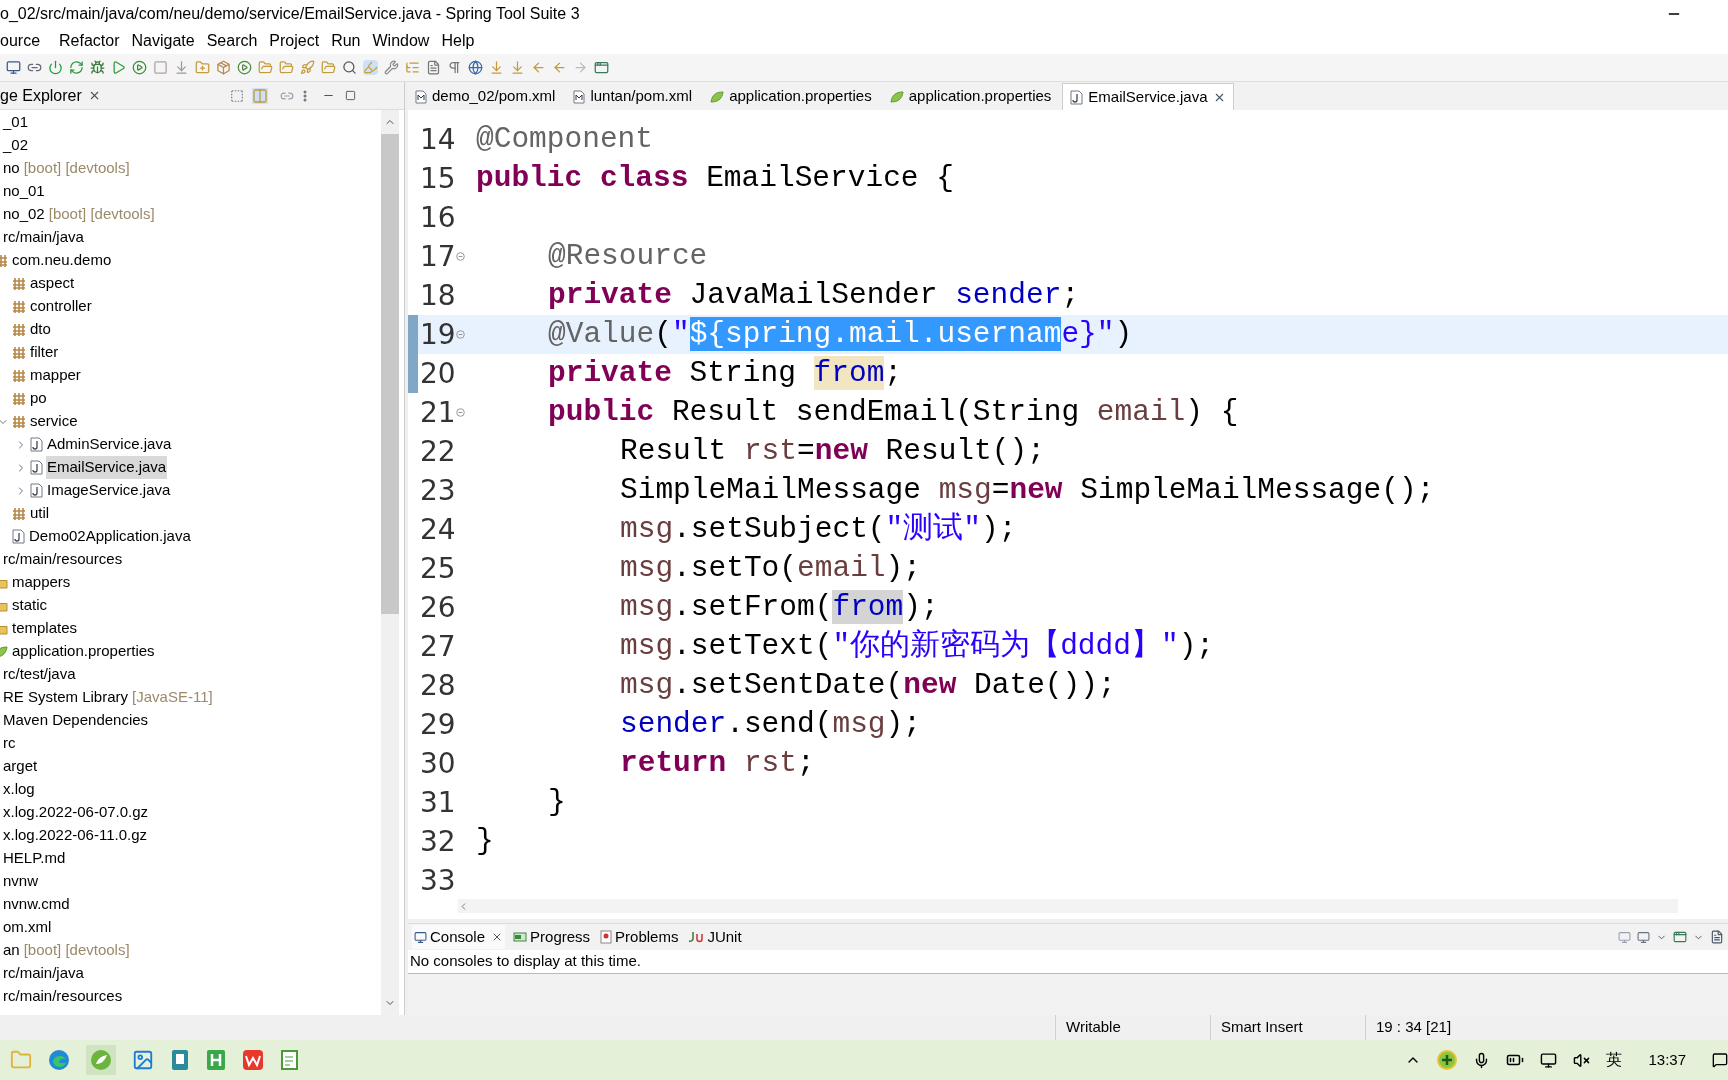 The image size is (1728, 1080). What do you see at coordinates (34, 858) in the screenshot?
I see `tree-item: HELP.md` at bounding box center [34, 858].